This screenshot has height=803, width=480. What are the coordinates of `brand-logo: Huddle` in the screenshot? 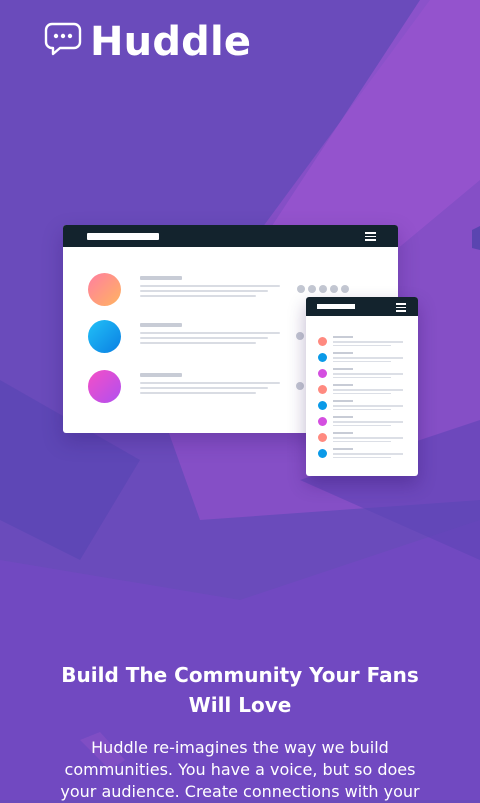 It's located at (148, 42).